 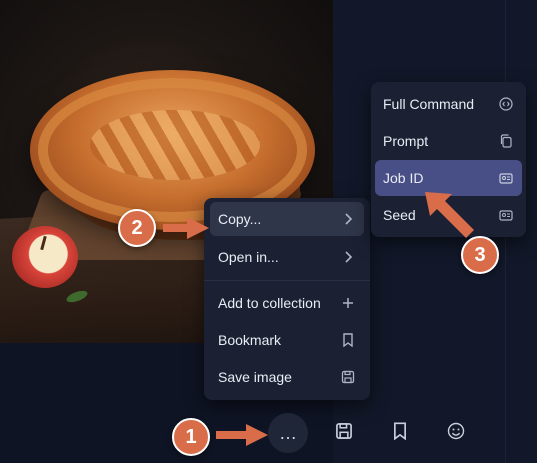 I want to click on menu-item-save-image: Save image, so click(x=287, y=377).